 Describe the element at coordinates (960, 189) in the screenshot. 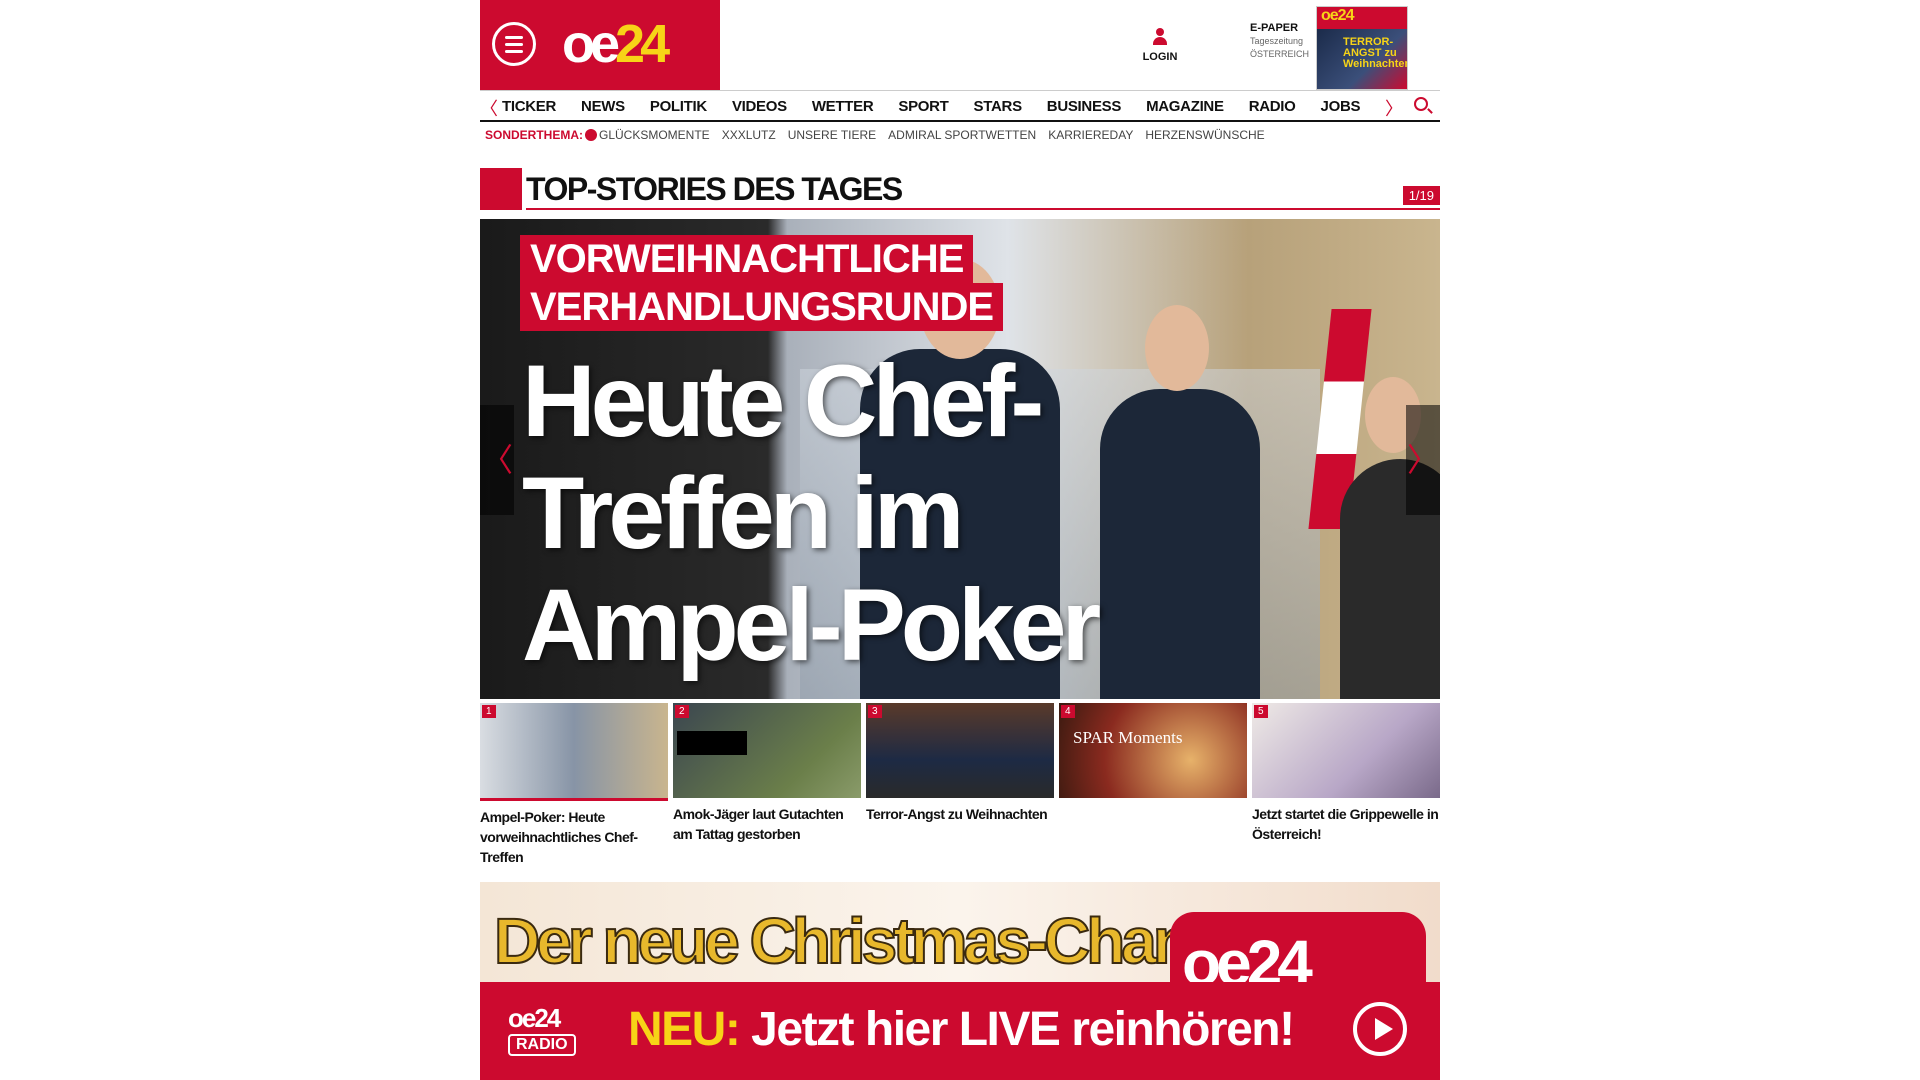

I see `top-stories-header: TOP-STORIES DES TAGES 1/19` at that location.